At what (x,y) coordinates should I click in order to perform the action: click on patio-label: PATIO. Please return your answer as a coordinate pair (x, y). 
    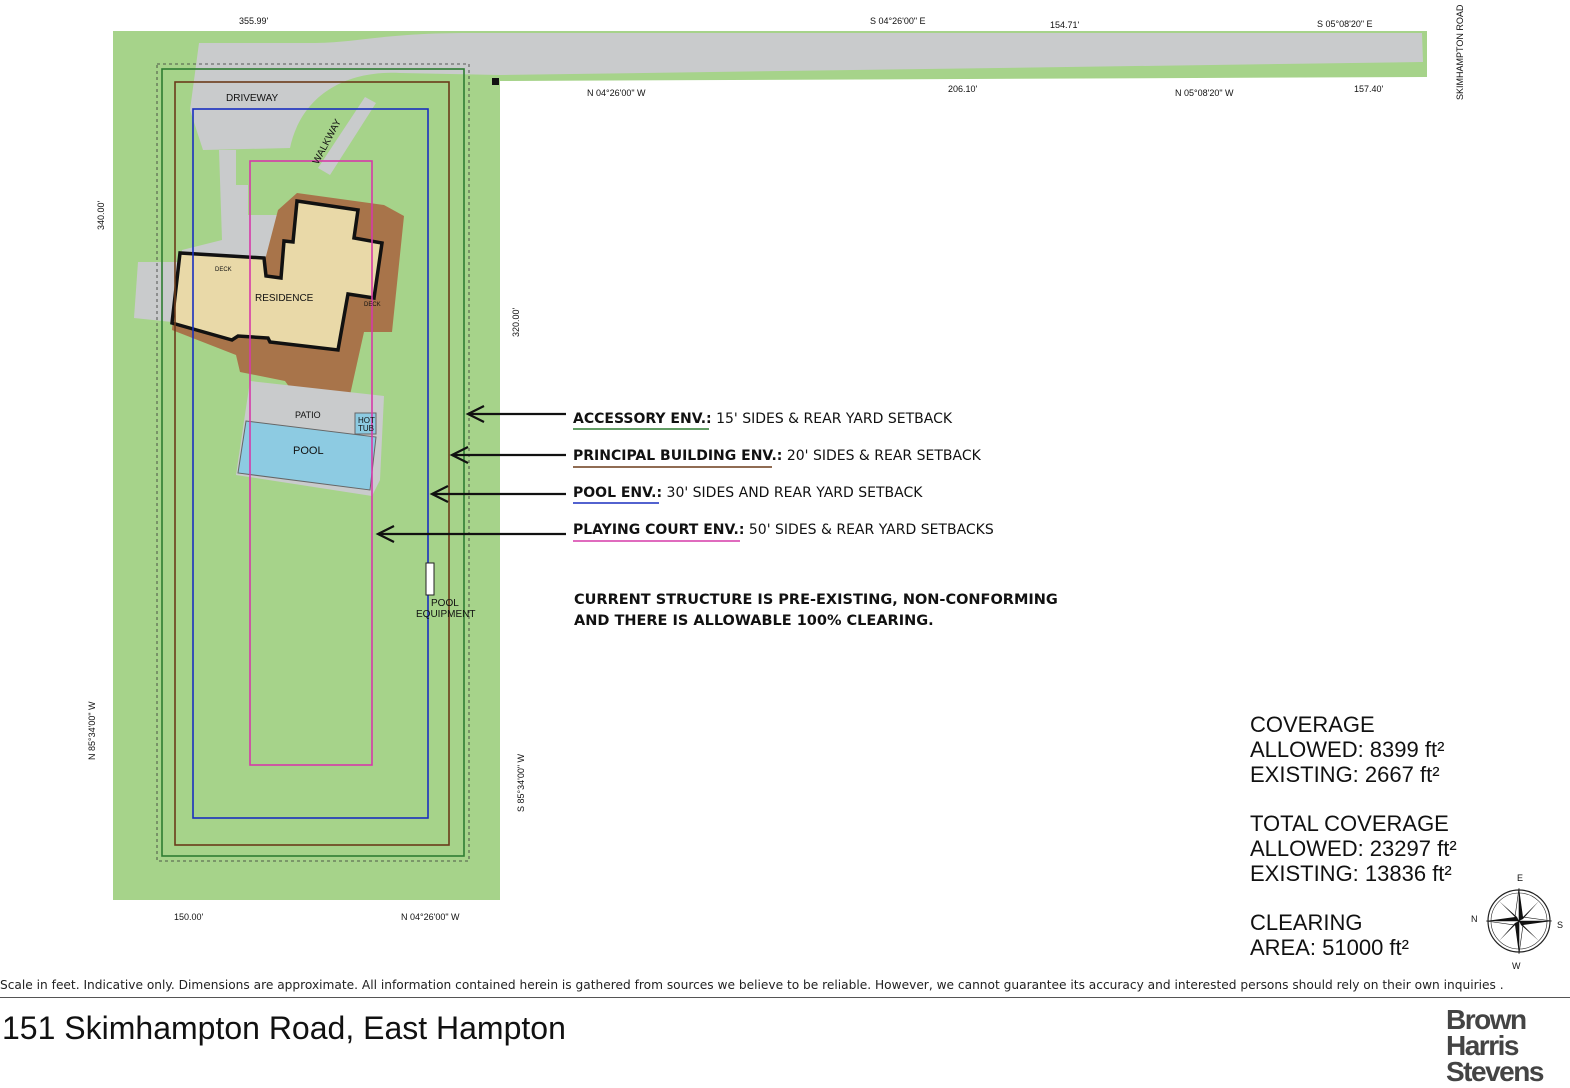
    Looking at the image, I should click on (308, 415).